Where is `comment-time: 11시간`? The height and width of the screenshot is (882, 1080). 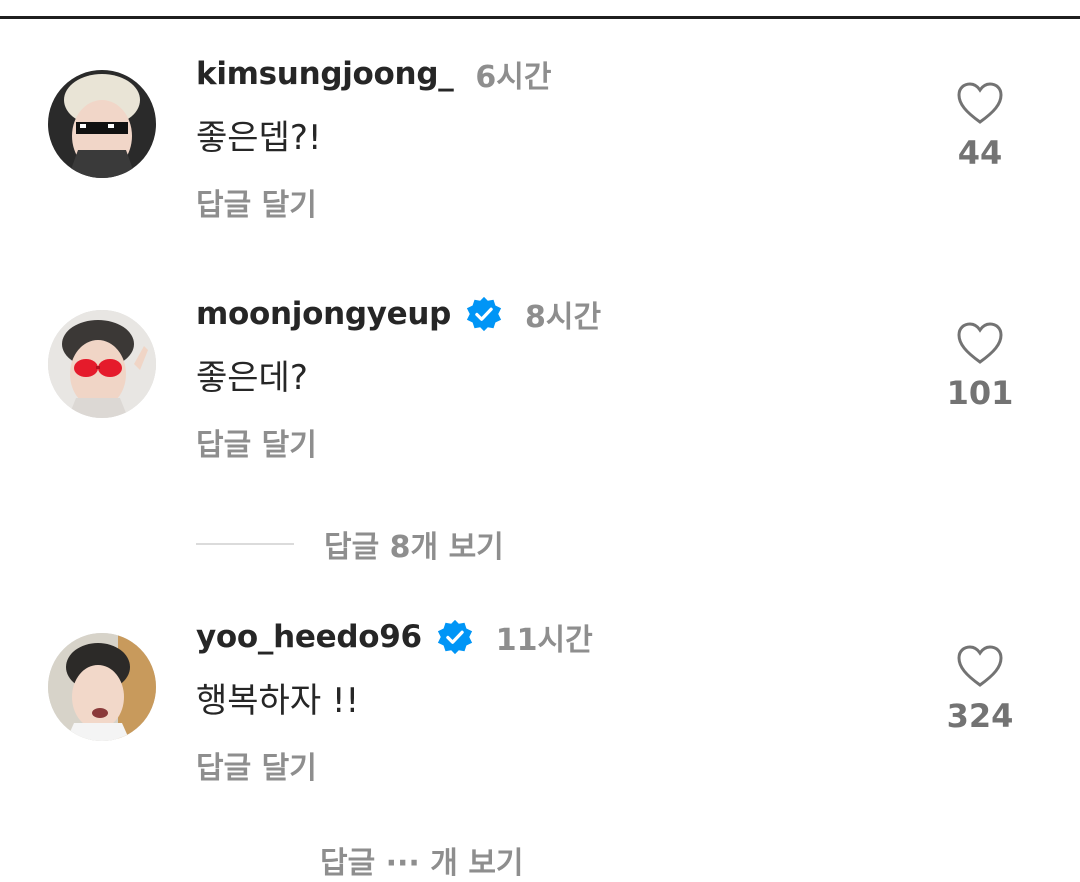 comment-time: 11시간 is located at coordinates (544, 640).